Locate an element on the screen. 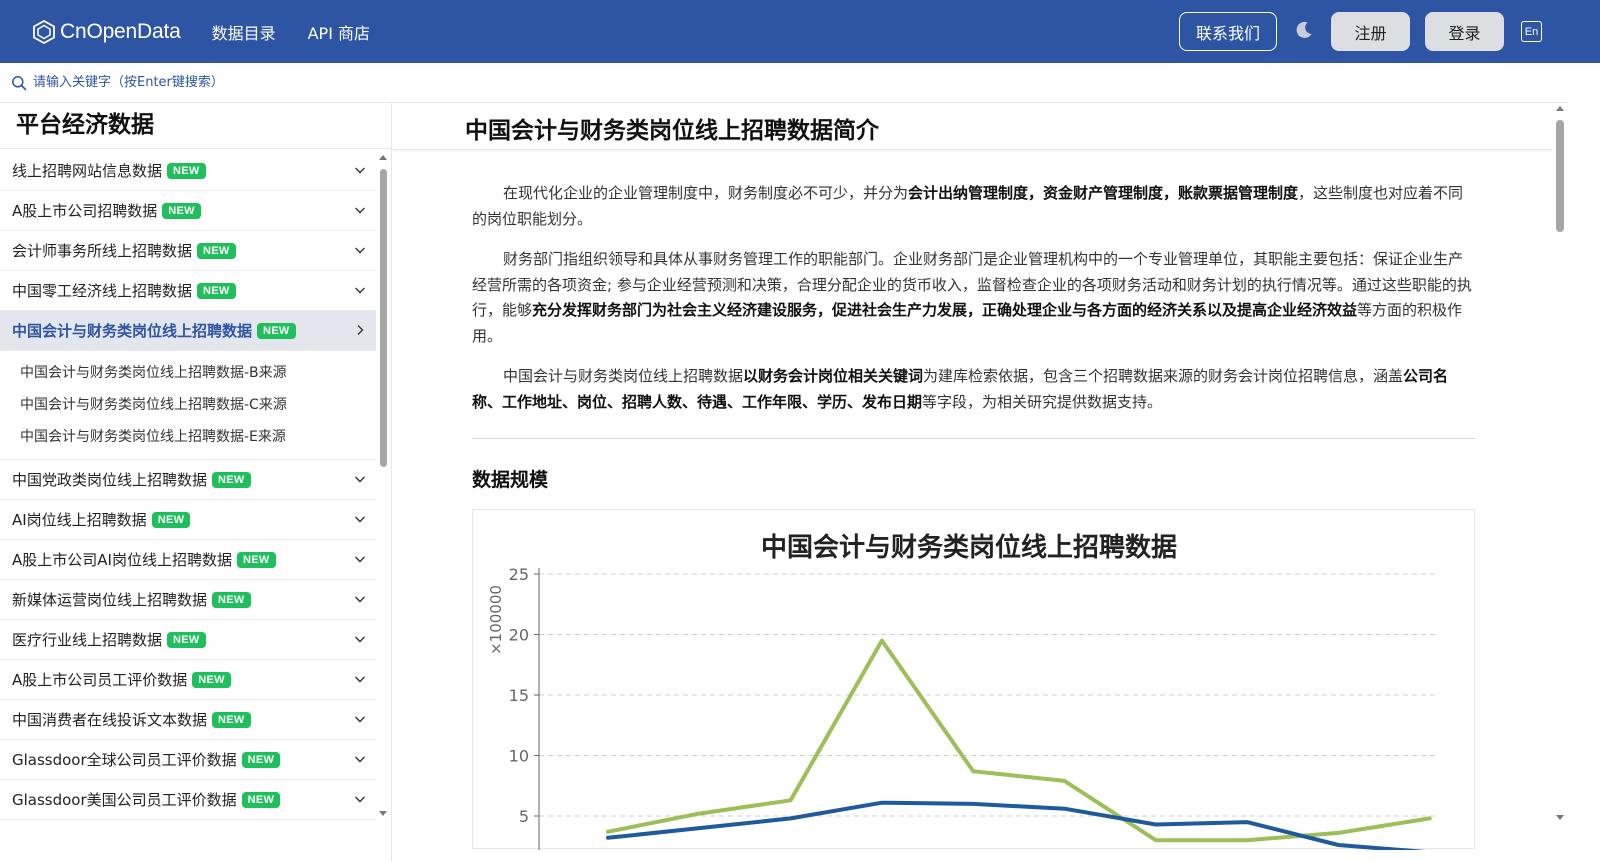  text-run: 等字段，为相关研究提供数据支持。 is located at coordinates (1042, 401).